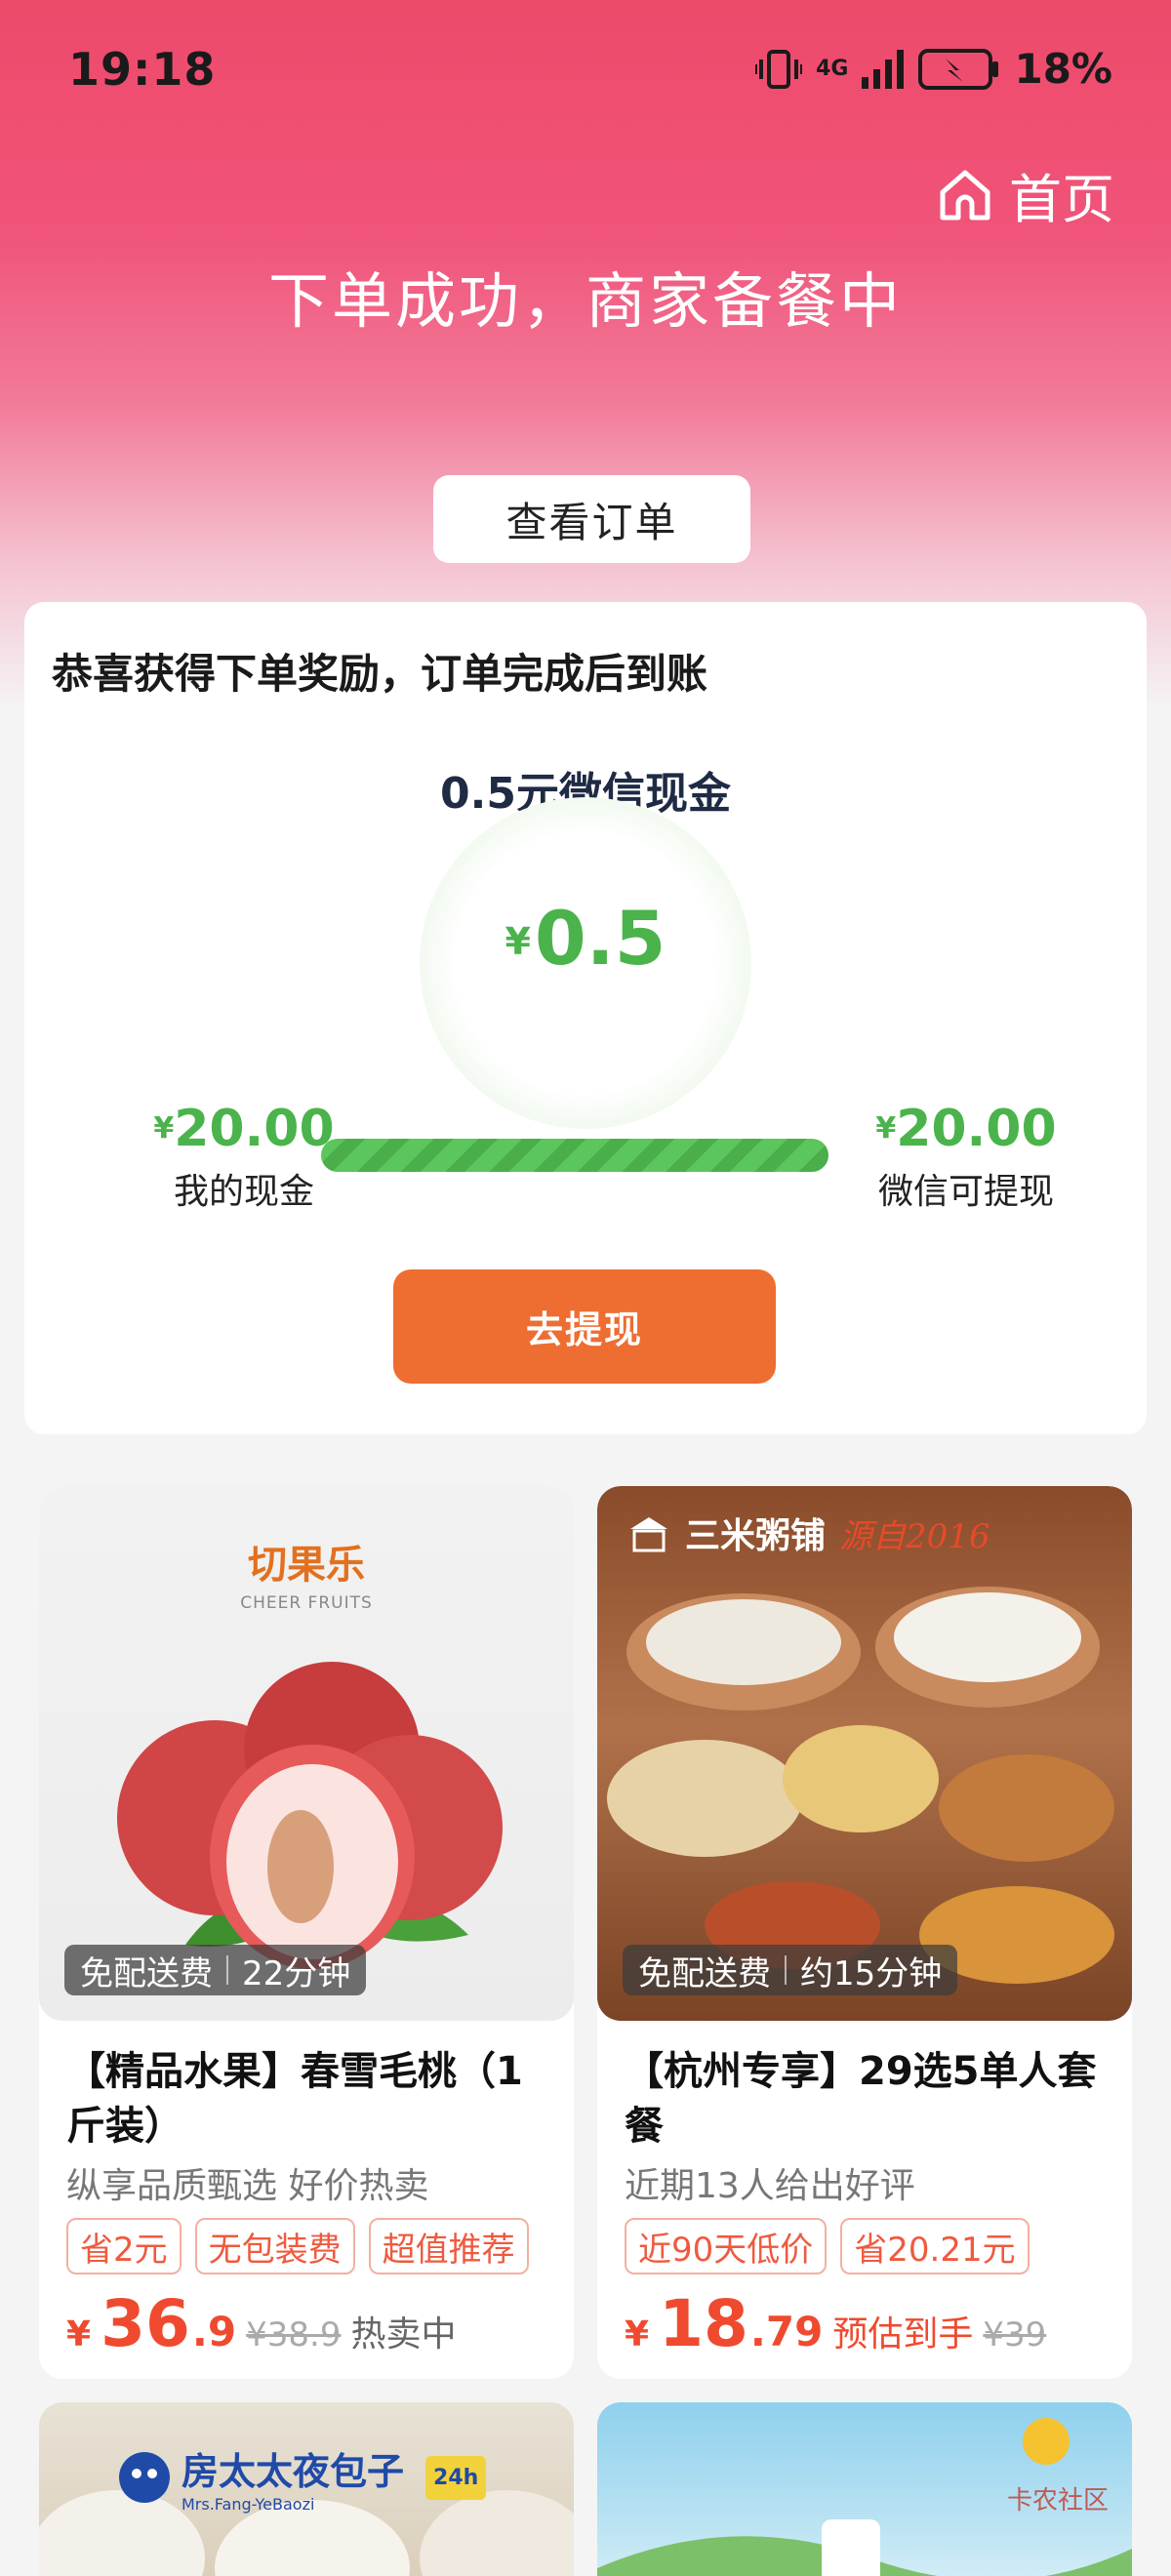 The height and width of the screenshot is (2576, 1171). I want to click on my-cash-amount: 20.00, so click(254, 1129).